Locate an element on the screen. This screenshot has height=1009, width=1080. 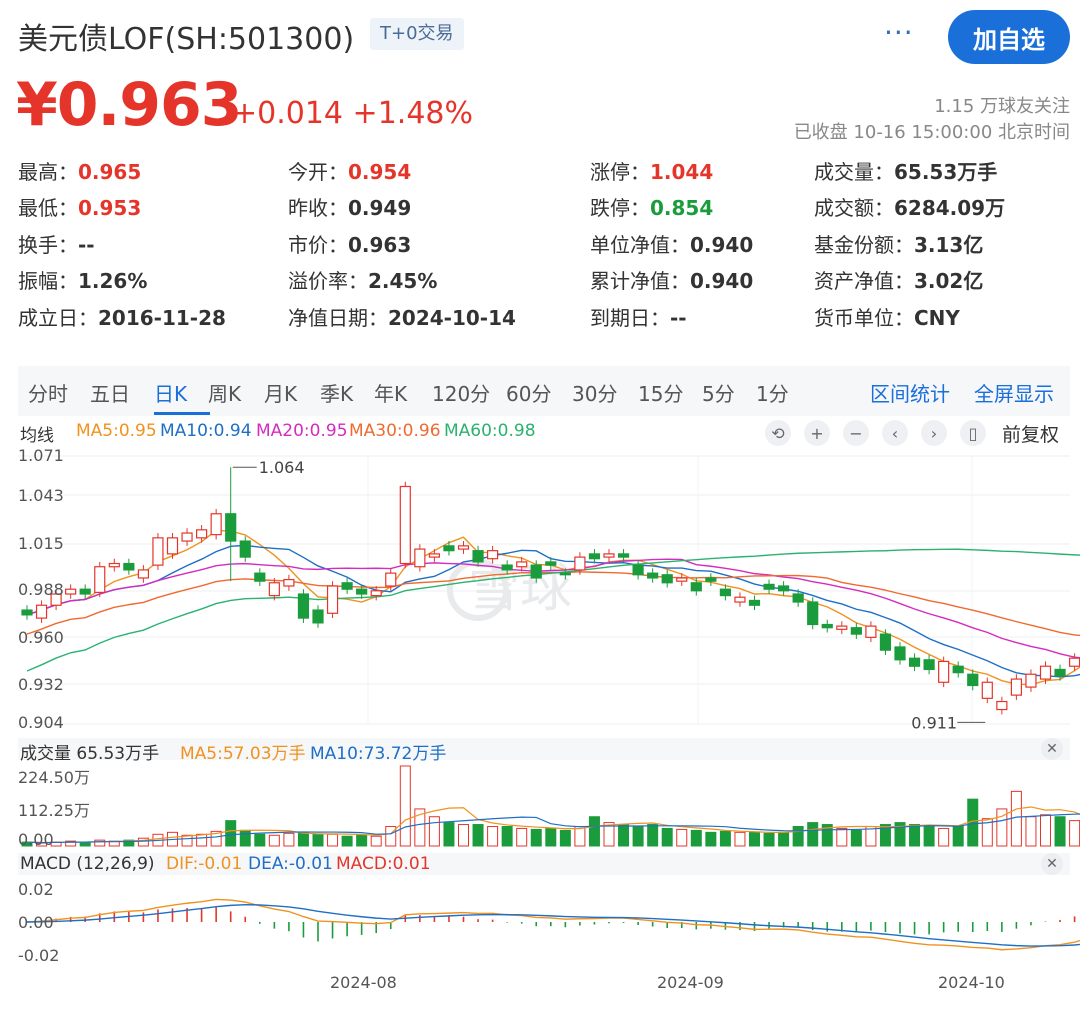
tab-five-day: 五日 is located at coordinates (110, 392).